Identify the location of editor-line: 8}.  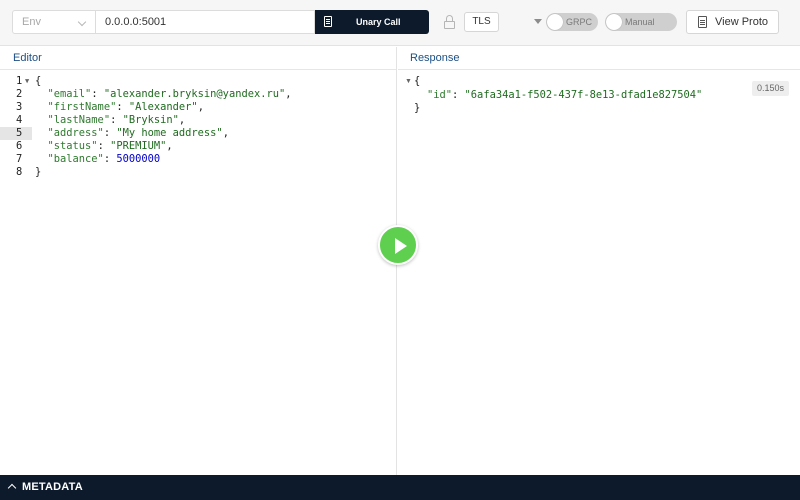
(198, 172).